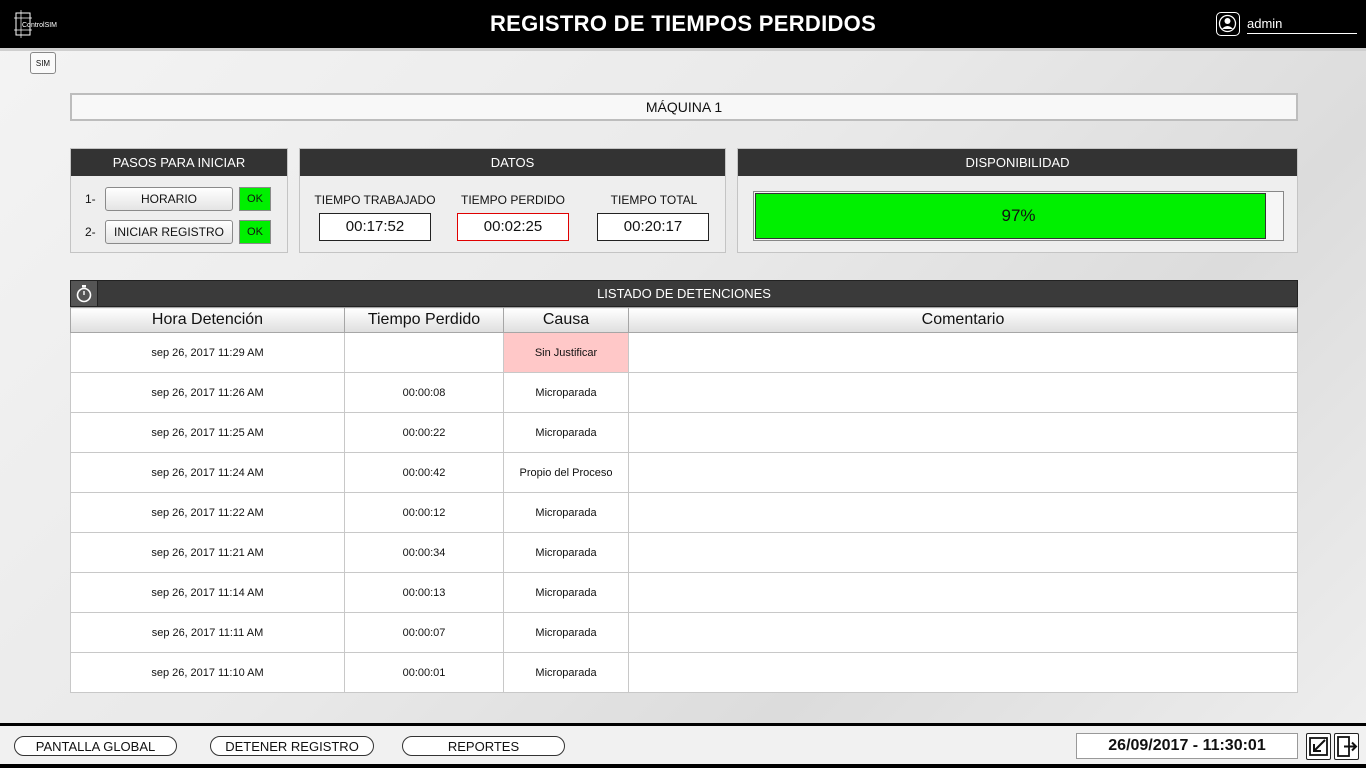  Describe the element at coordinates (1302, 25) in the screenshot. I see `username-label: admin` at that location.